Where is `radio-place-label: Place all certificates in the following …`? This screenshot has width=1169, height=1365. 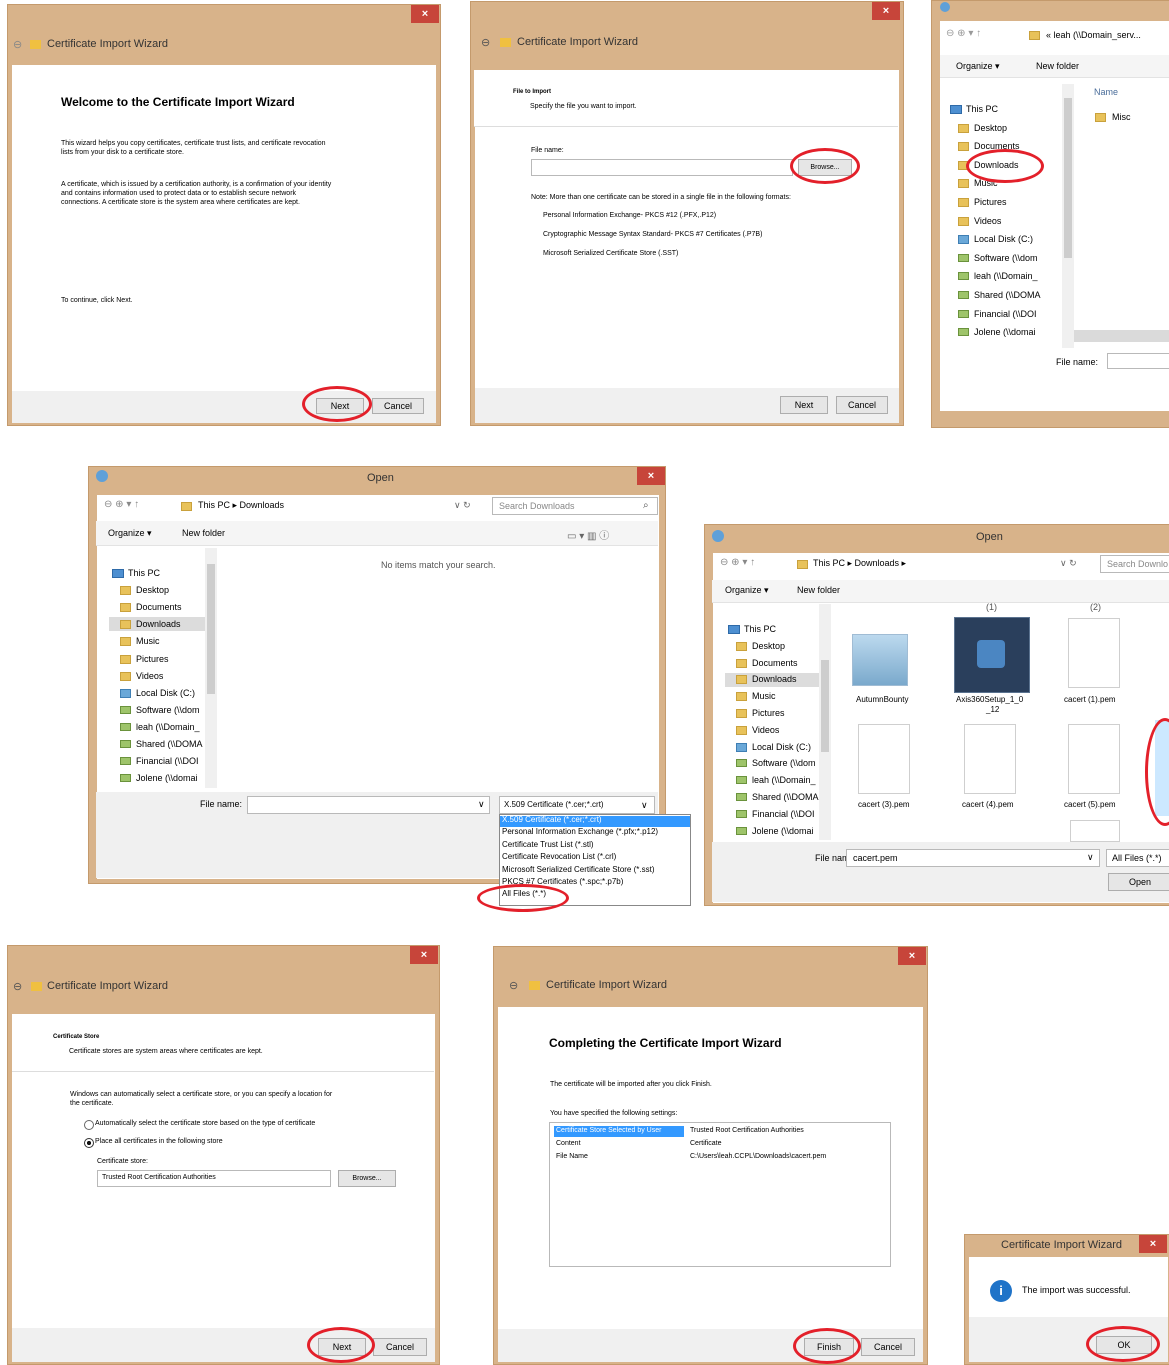 radio-place-label: Place all certificates in the following … is located at coordinates (159, 1141).